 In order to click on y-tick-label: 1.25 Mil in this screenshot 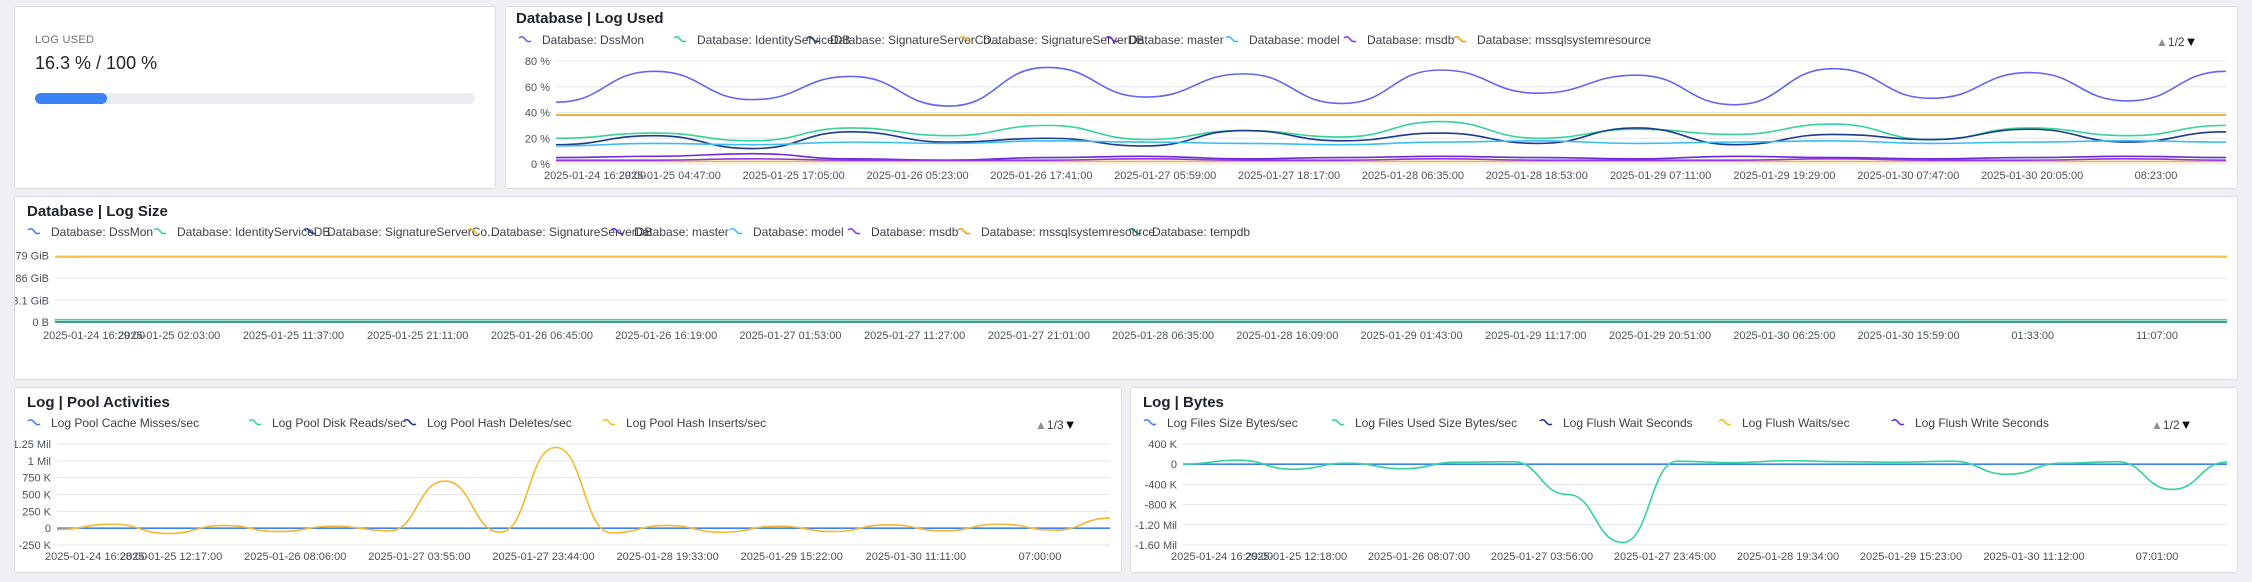, I will do `click(33, 445)`.